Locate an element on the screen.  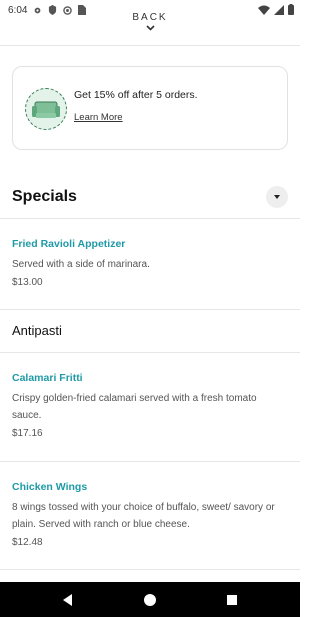
promo-illustration is located at coordinates (46, 109).